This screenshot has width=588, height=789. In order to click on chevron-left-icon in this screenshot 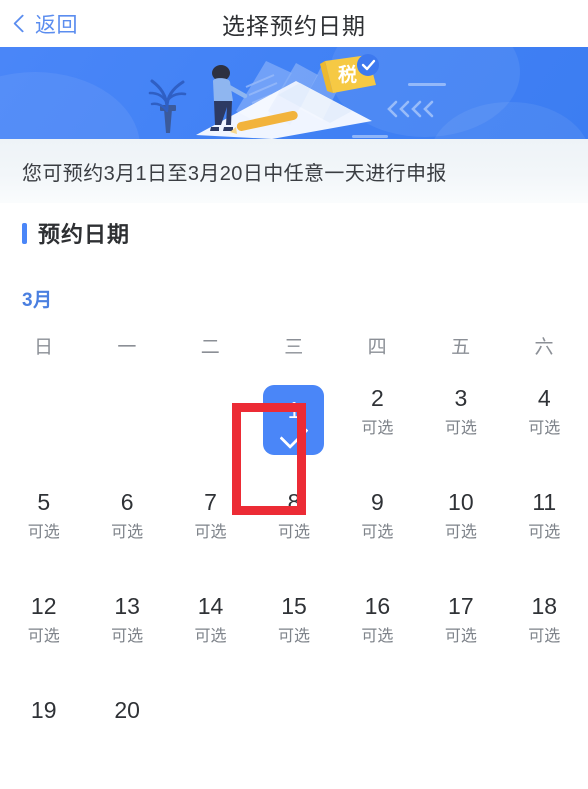, I will do `click(22, 23)`.